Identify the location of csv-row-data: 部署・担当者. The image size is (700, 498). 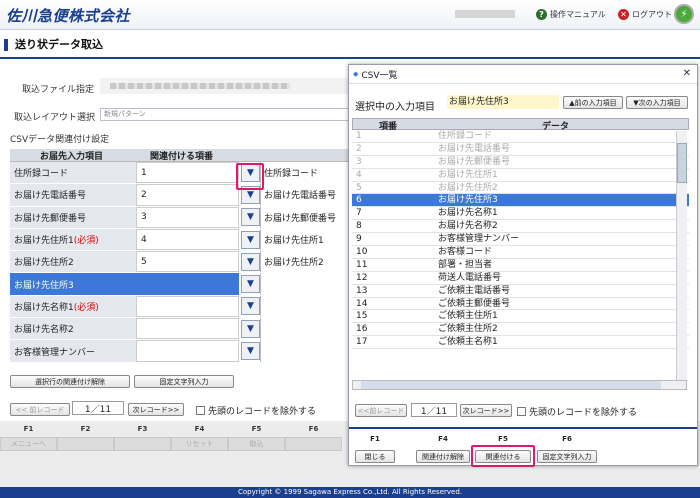
(465, 264).